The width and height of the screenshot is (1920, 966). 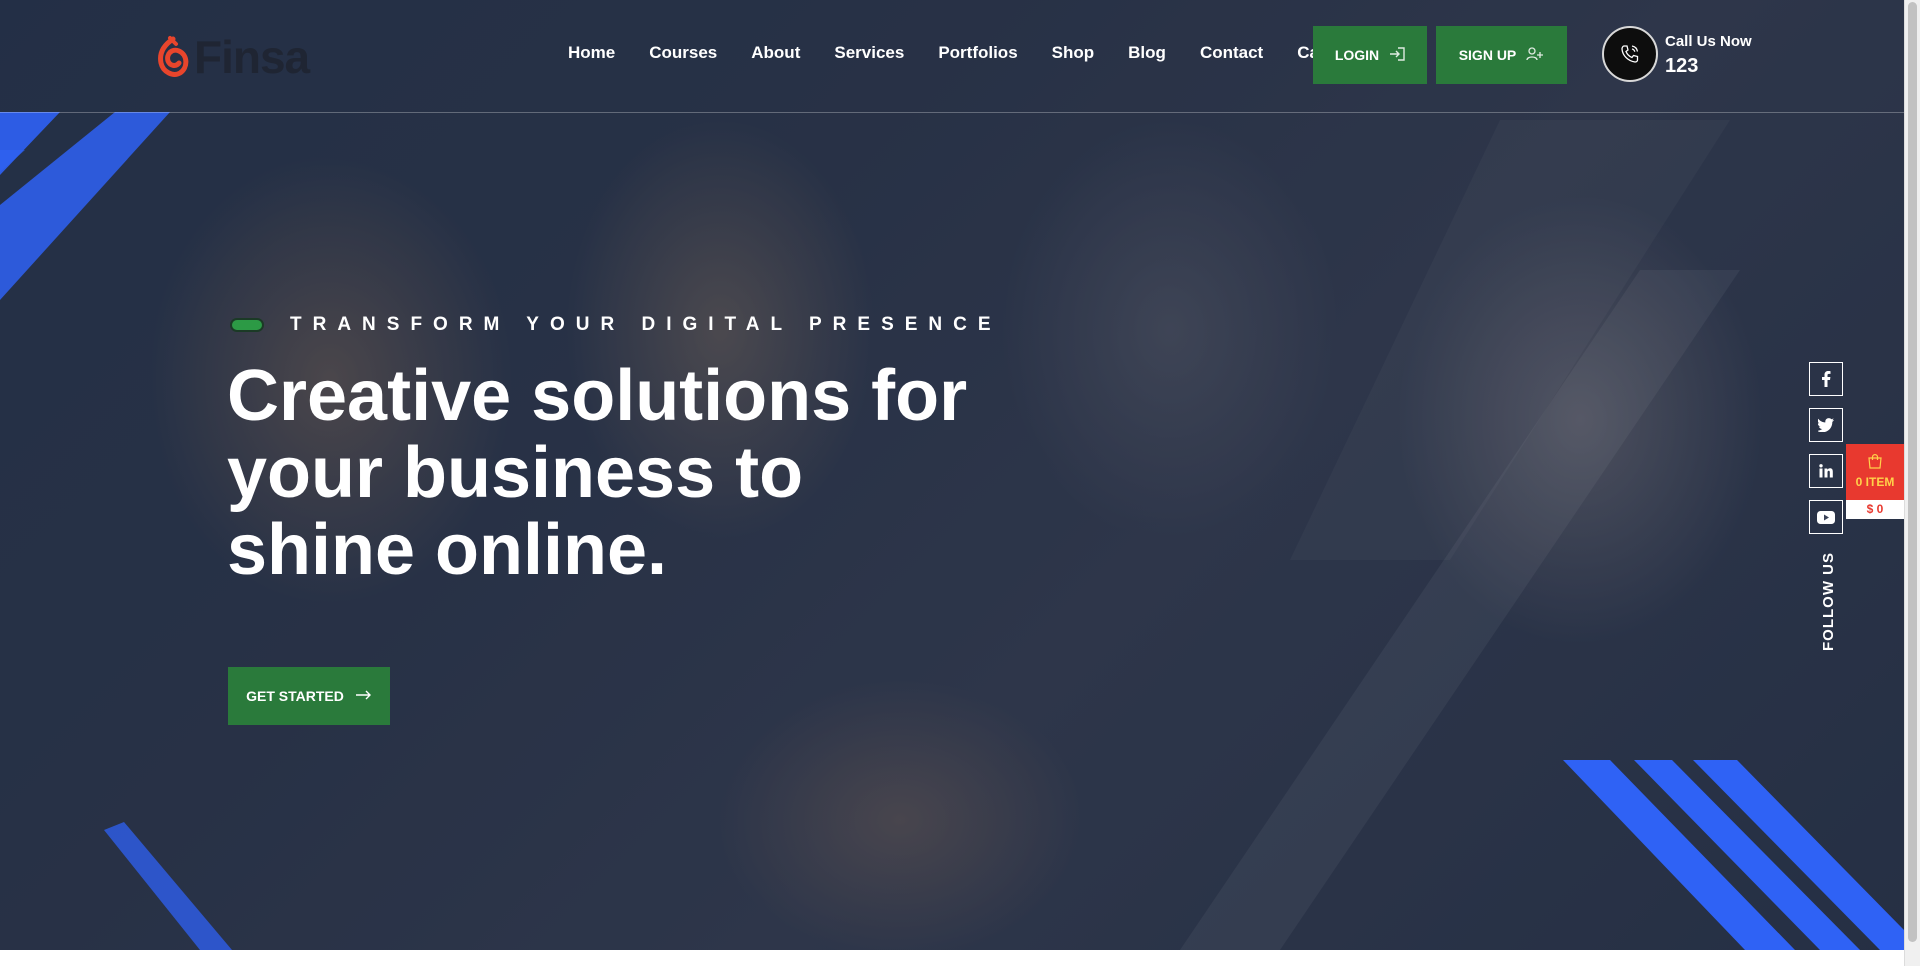 I want to click on floating-cart-widget: 0 ITEM $ 0, so click(x=1875, y=481).